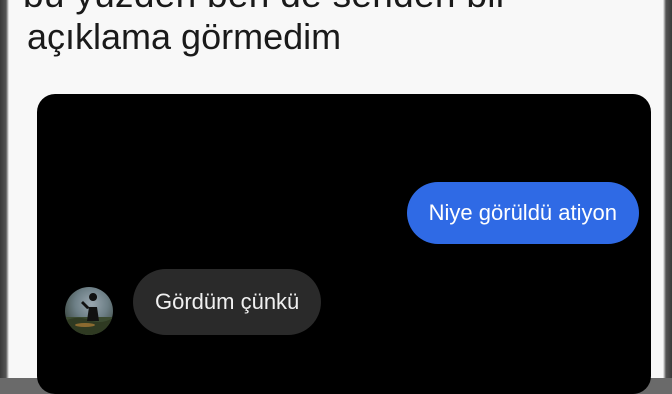 Image resolution: width=672 pixels, height=394 pixels. Describe the element at coordinates (89, 314) in the screenshot. I see `profile-photo-silhouette-icon` at that location.